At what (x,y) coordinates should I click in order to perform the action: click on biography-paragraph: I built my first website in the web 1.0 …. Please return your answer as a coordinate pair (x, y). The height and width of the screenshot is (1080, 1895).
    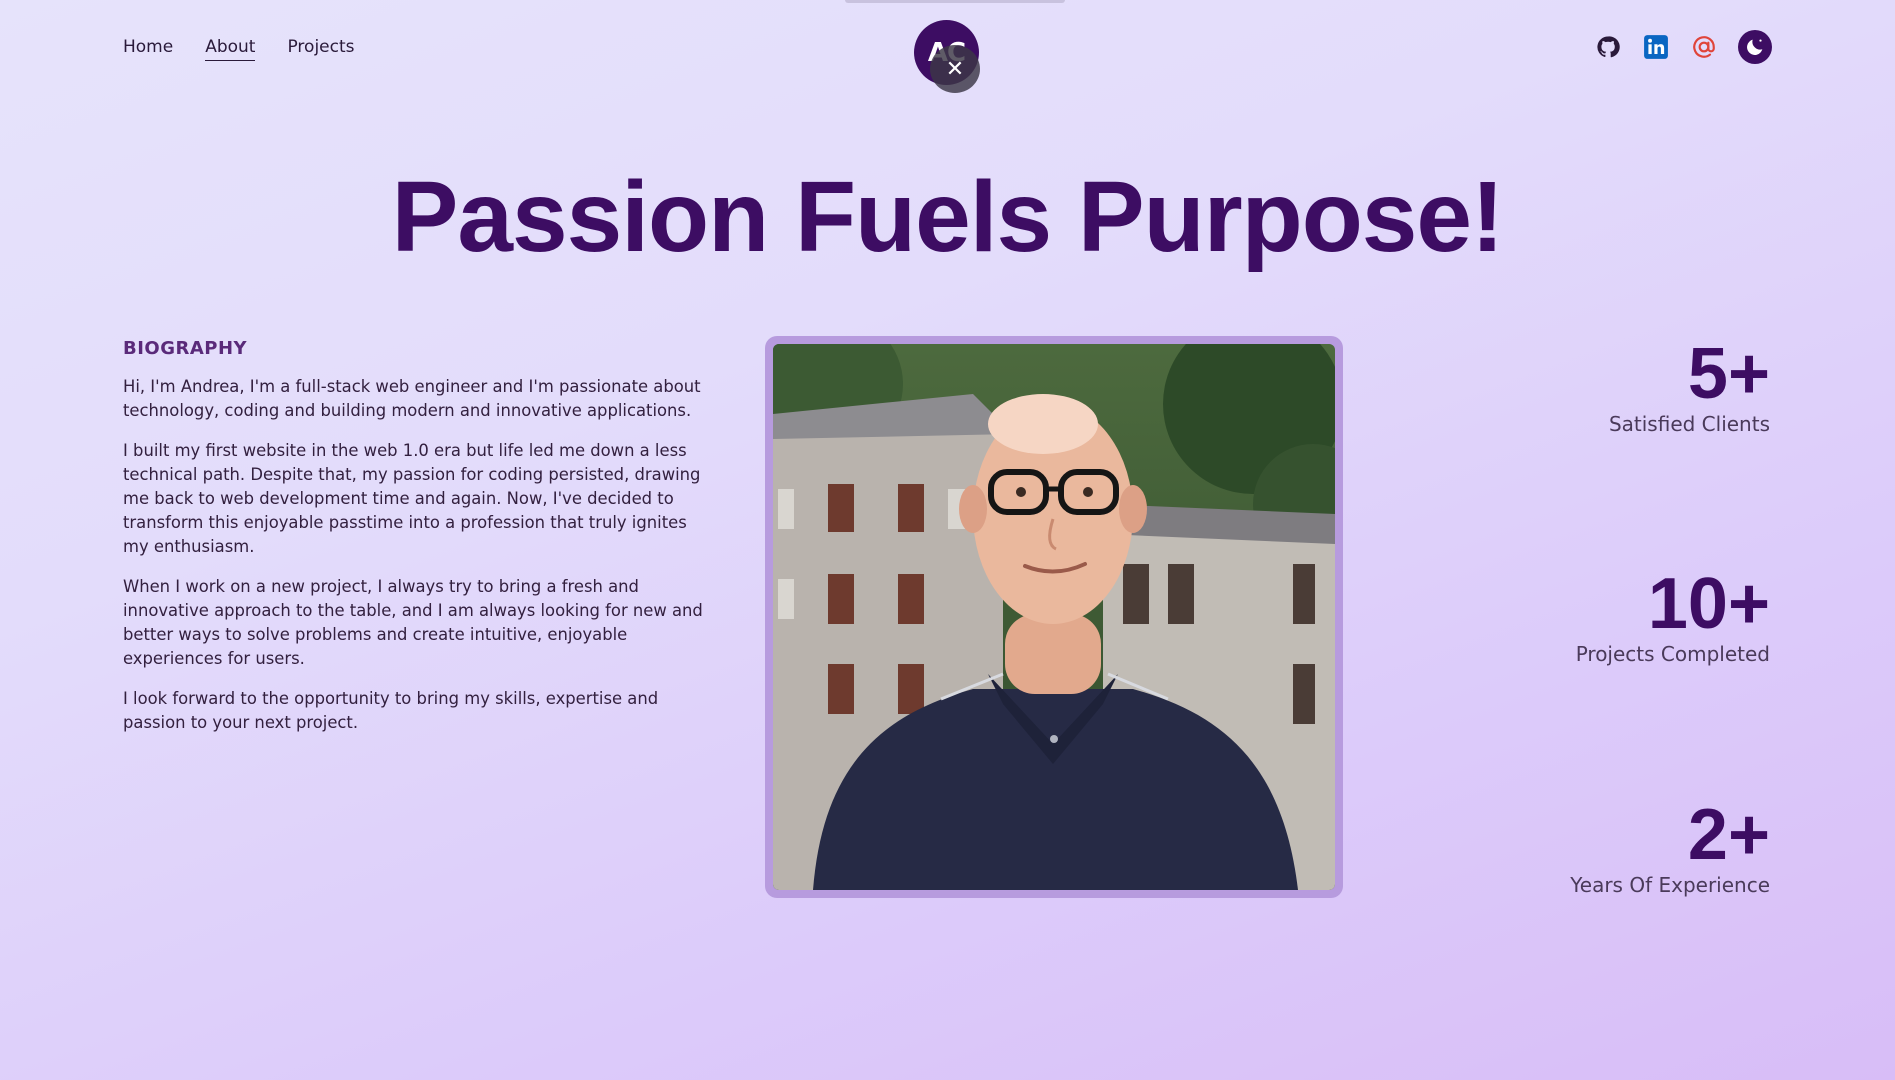
    Looking at the image, I should click on (412, 498).